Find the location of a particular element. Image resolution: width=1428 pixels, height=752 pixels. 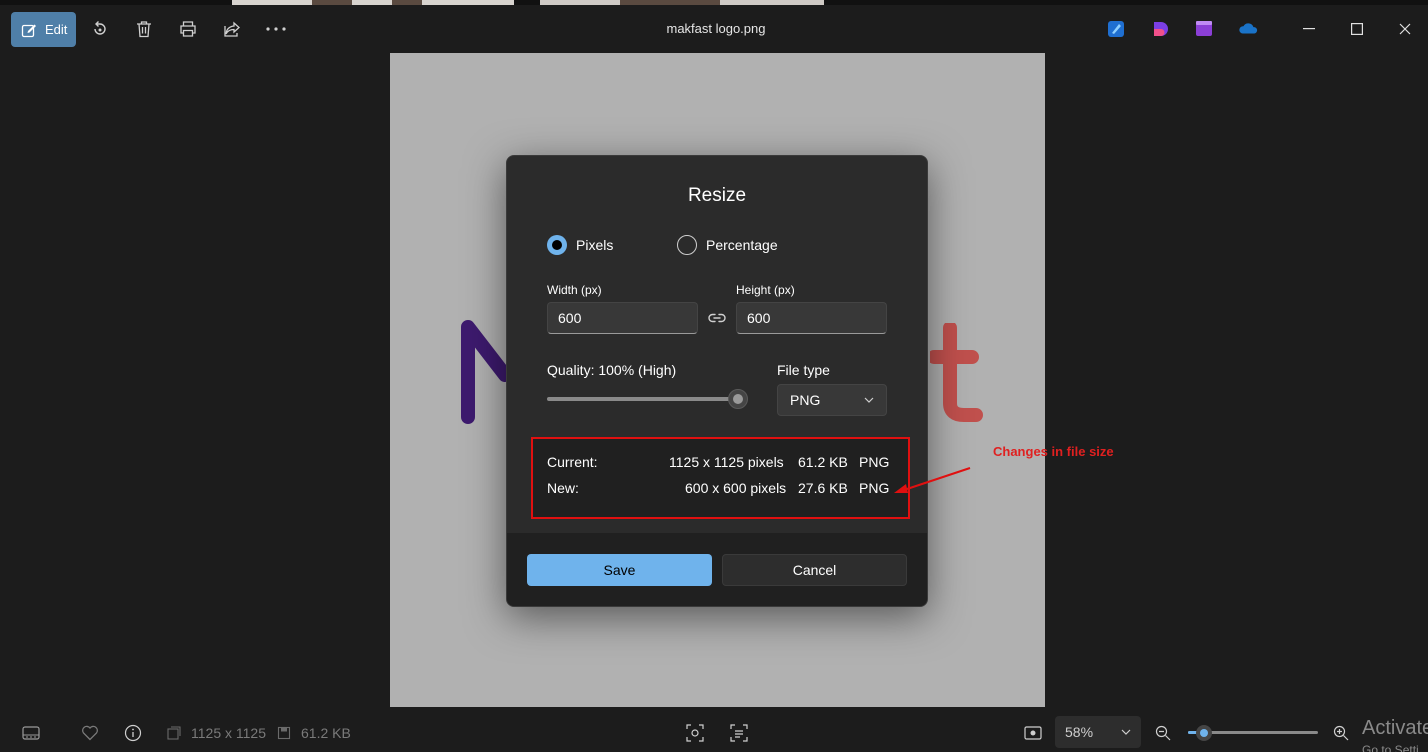

radio-percentage-label: Percentage is located at coordinates (742, 245).